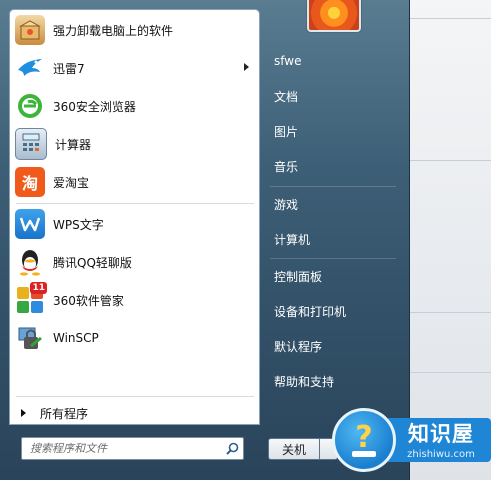 This screenshot has width=491, height=480. Describe the element at coordinates (298, 346) in the screenshot. I see `place-label: 默认程序` at that location.